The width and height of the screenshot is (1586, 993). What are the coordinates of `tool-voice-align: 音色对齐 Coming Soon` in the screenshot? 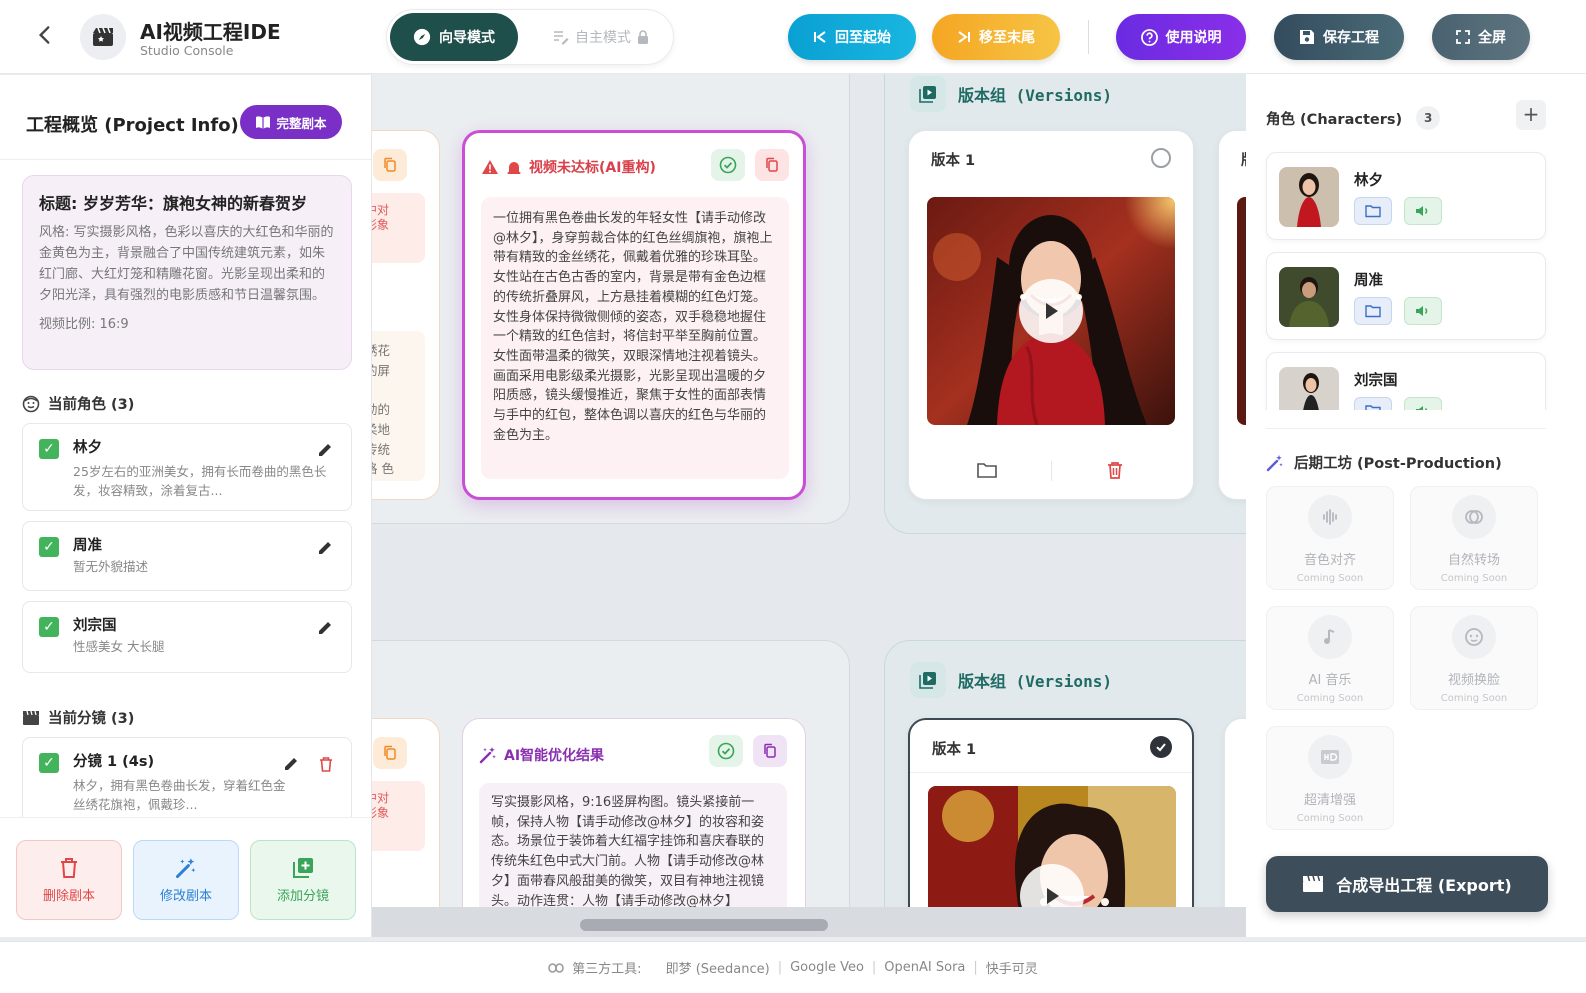 It's located at (1330, 538).